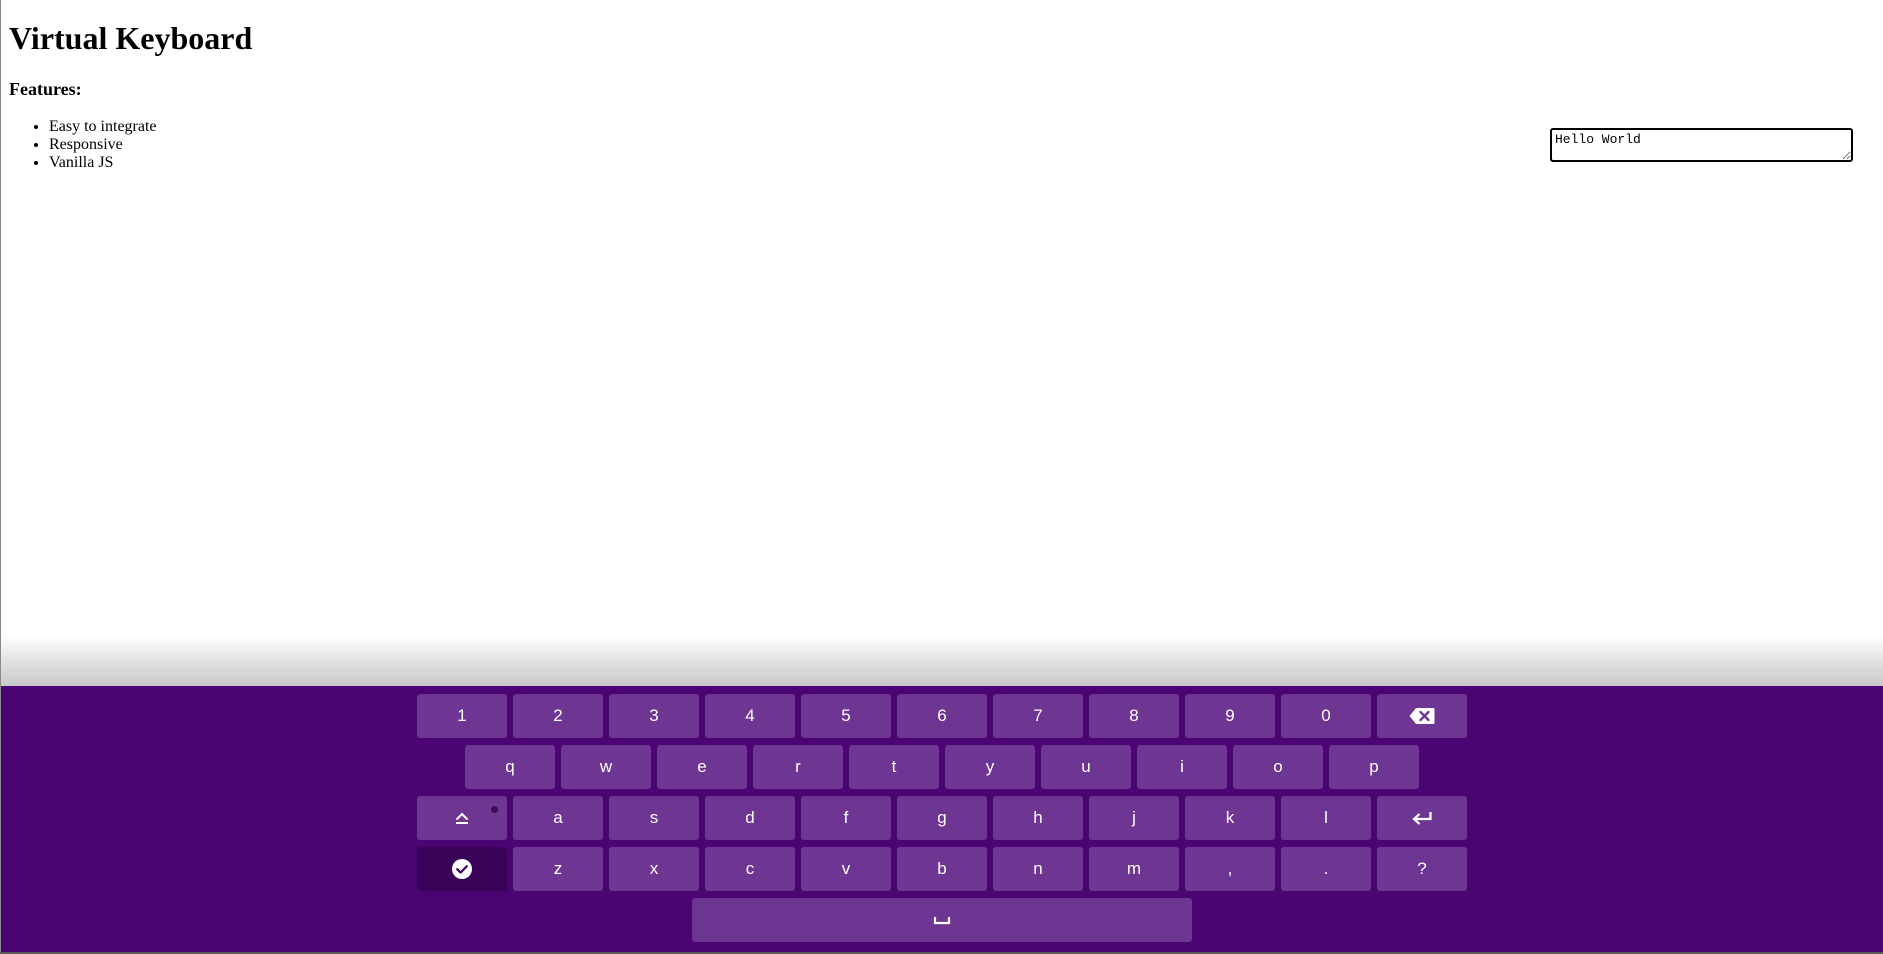 The height and width of the screenshot is (954, 1883). Describe the element at coordinates (942, 660) in the screenshot. I see `keyboard-shadow` at that location.